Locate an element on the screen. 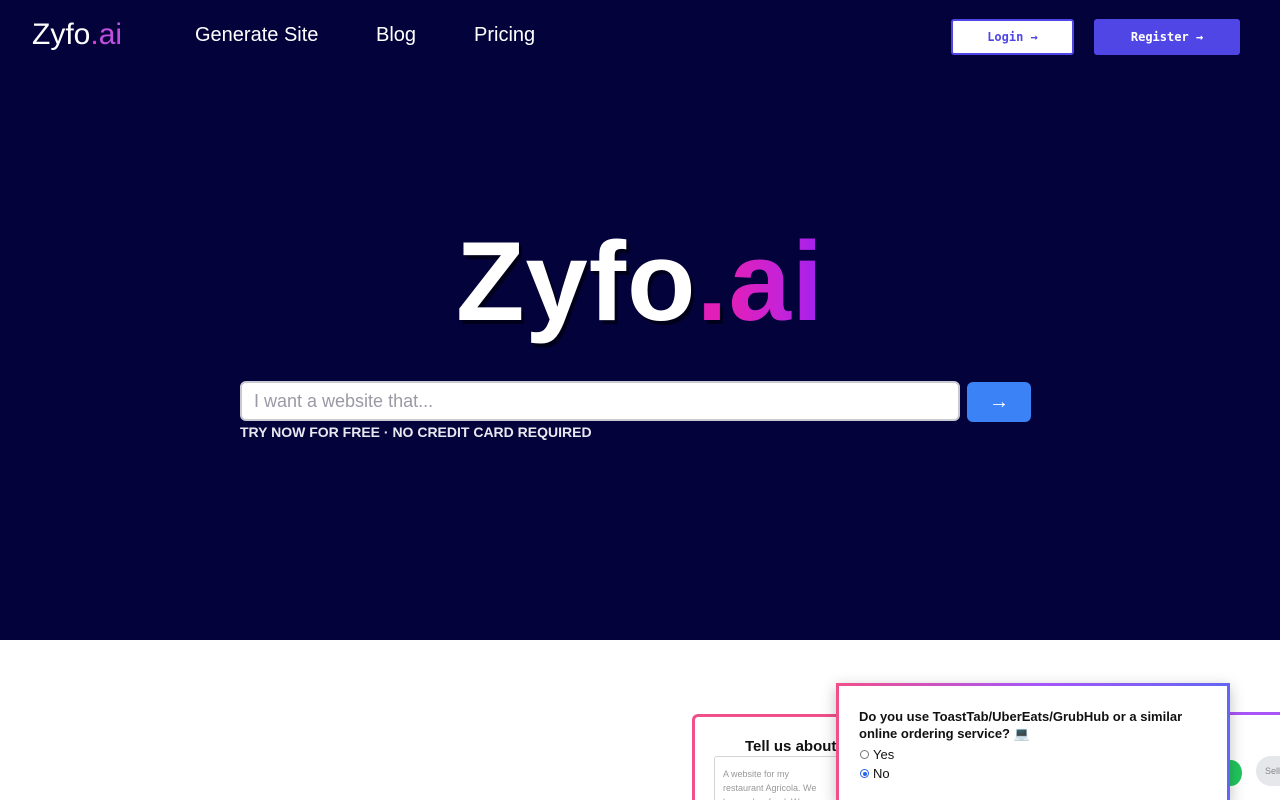 The image size is (1280, 800). submit-arrow-button: → is located at coordinates (999, 402).